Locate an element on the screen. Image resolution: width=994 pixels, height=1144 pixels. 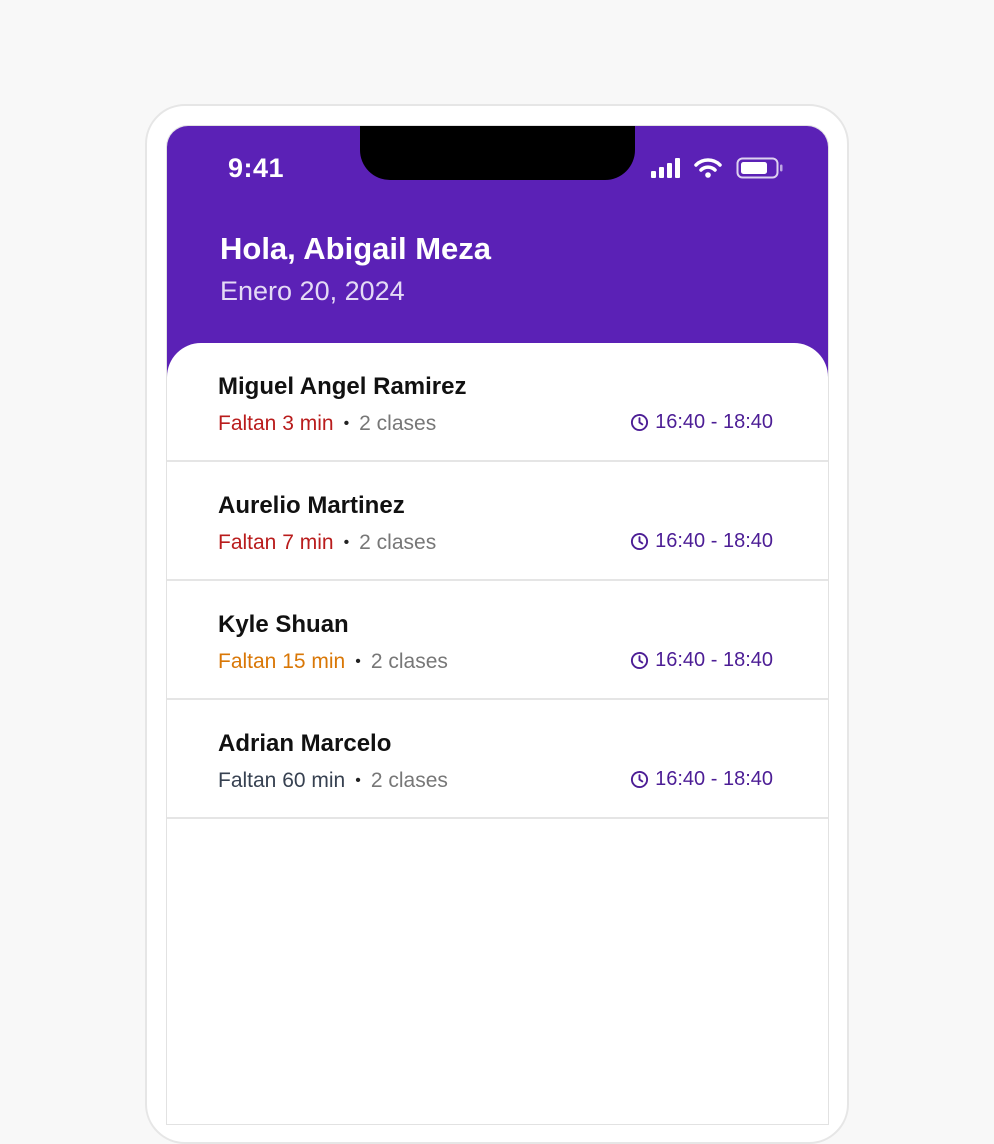
date-subtitle: Enero 20, 2024 is located at coordinates (312, 291).